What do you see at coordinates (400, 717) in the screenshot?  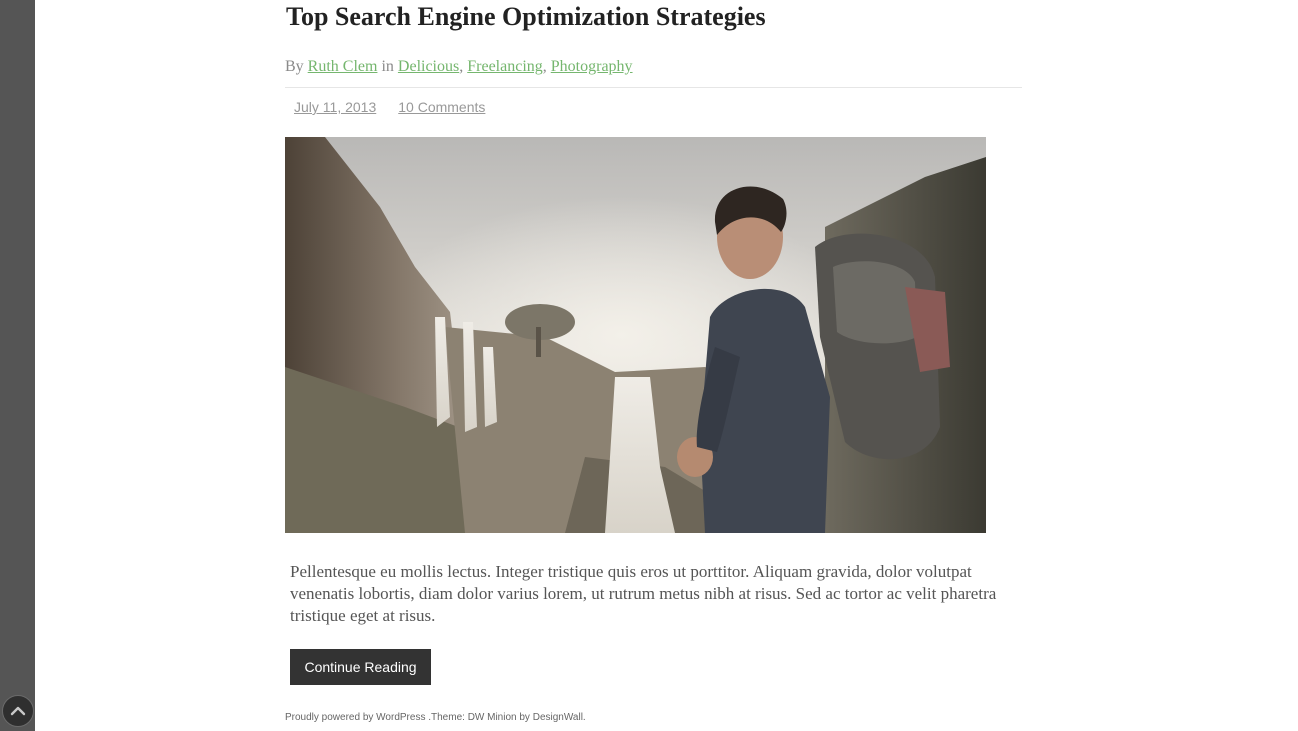 I see `wordpress-link: WordPress` at bounding box center [400, 717].